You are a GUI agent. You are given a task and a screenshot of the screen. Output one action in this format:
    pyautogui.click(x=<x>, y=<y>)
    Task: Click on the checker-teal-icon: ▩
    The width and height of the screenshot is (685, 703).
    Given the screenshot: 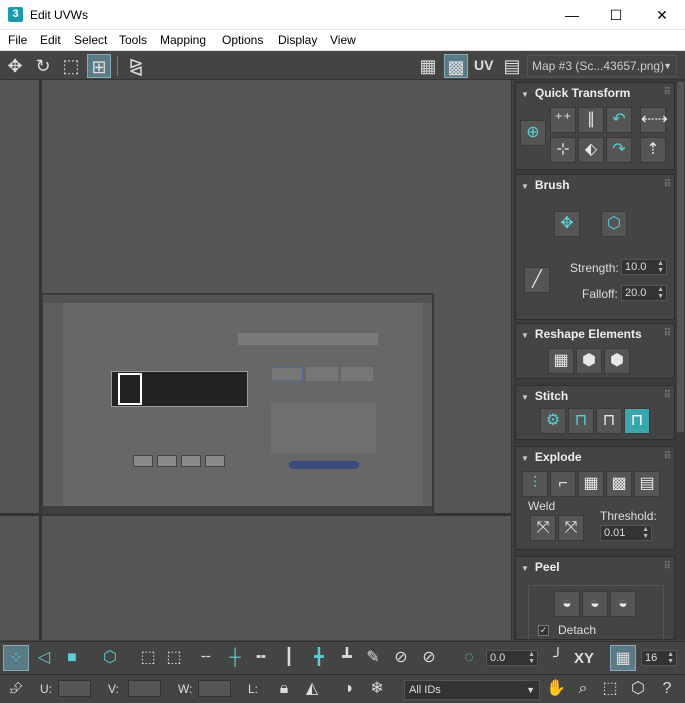 What is the action you would take?
    pyautogui.click(x=456, y=66)
    